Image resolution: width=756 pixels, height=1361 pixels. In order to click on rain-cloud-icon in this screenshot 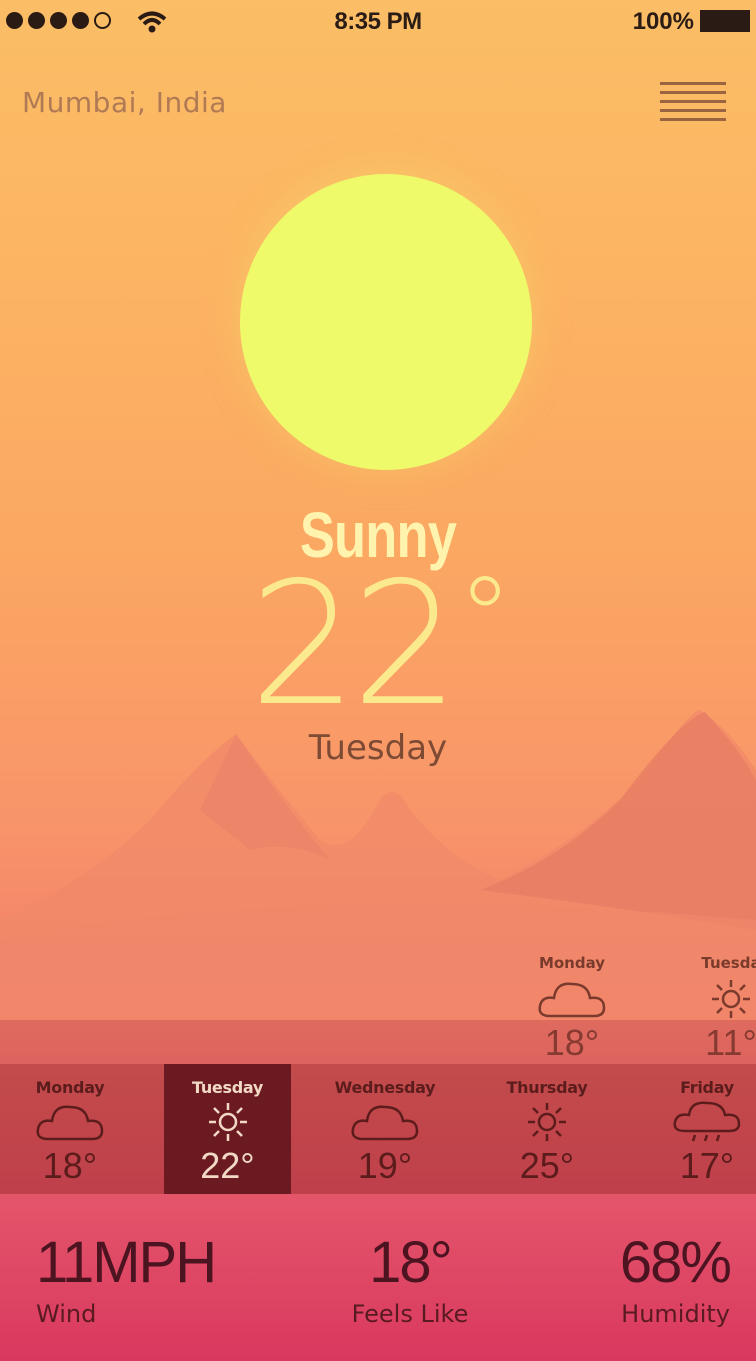, I will do `click(707, 1121)`.